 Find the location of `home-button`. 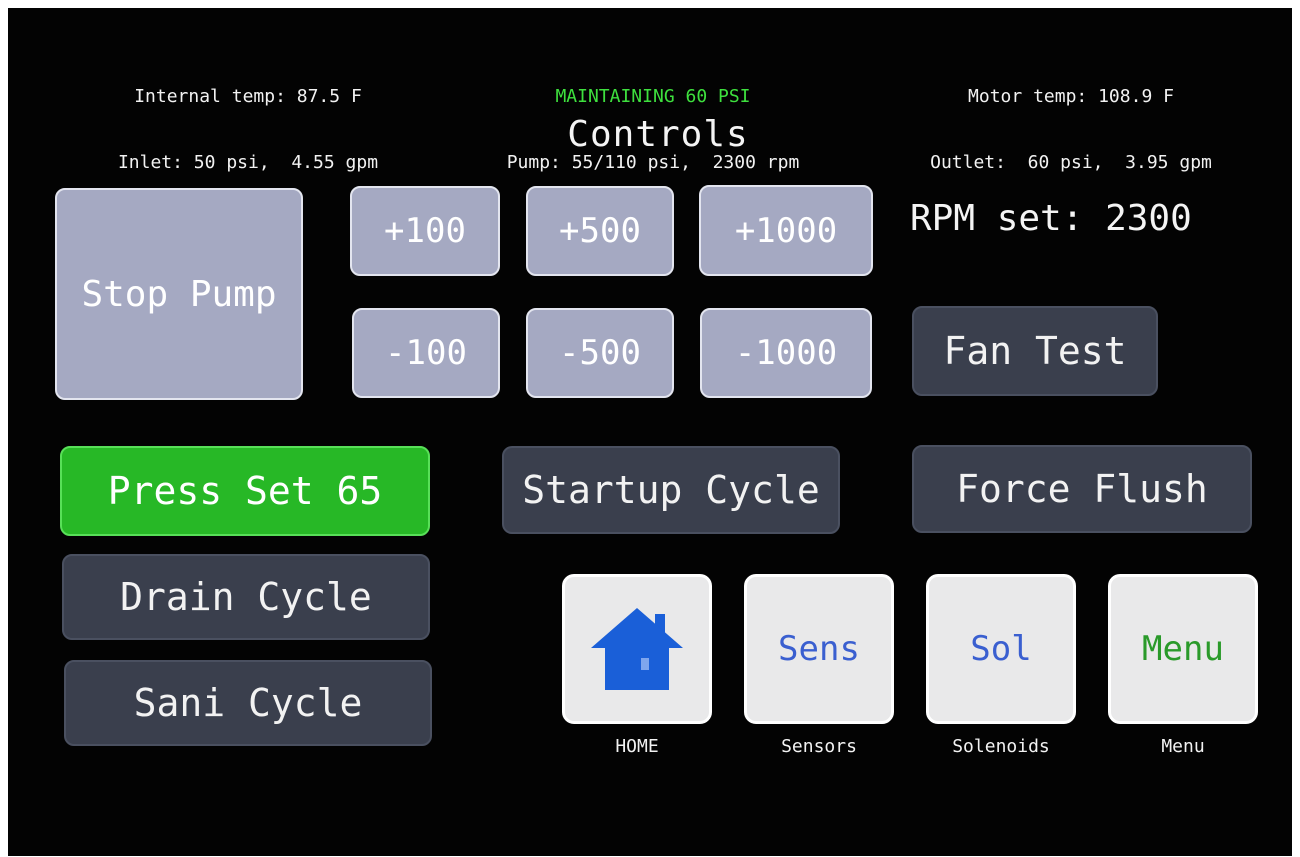

home-button is located at coordinates (637, 649).